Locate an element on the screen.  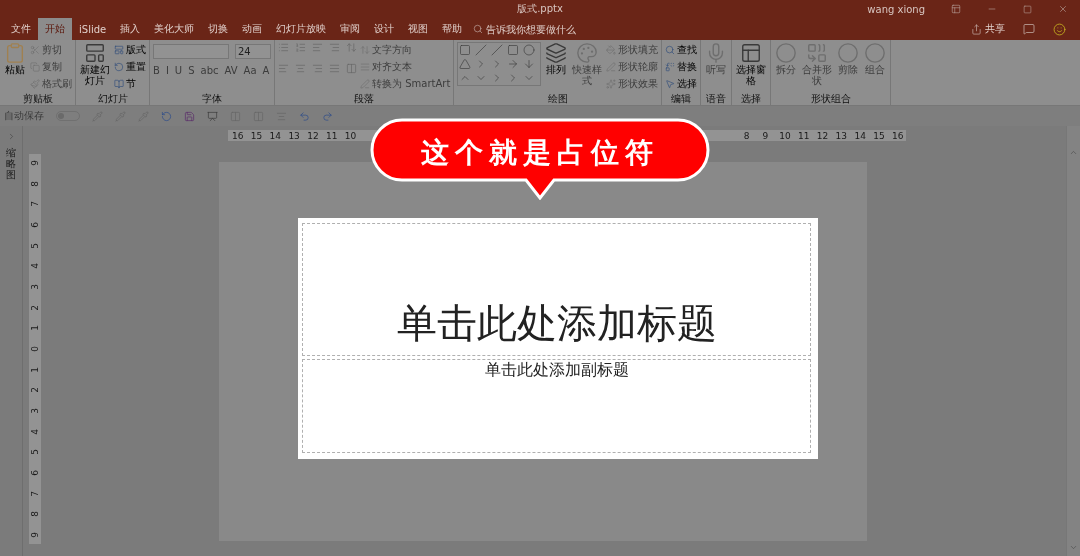
ribbon-button: 排列 is located at coordinates (556, 58).